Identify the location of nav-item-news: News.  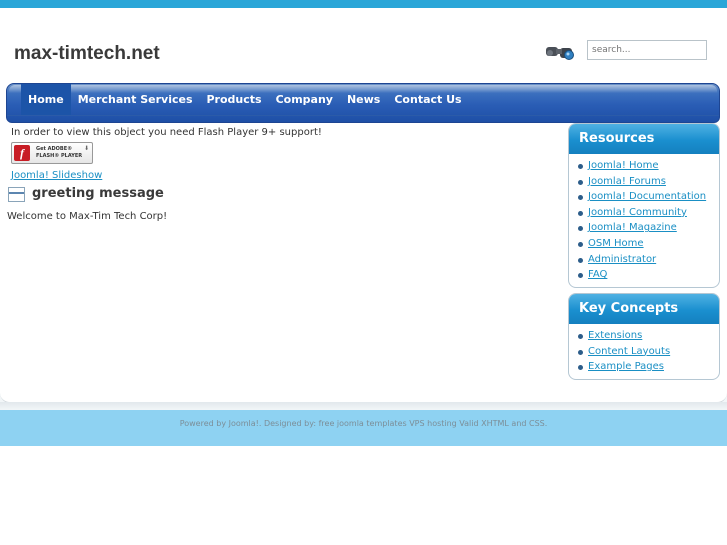
(363, 99).